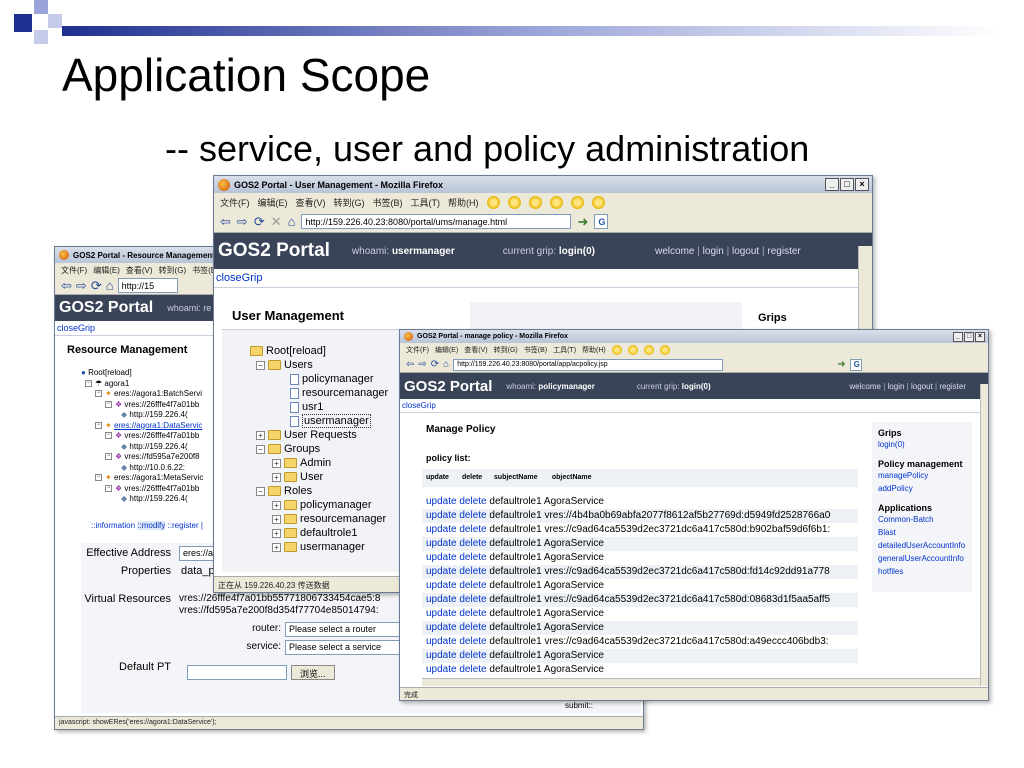  Describe the element at coordinates (922, 558) in the screenshot. I see `sidebar-app-link: generalUserAccountInfo` at that location.